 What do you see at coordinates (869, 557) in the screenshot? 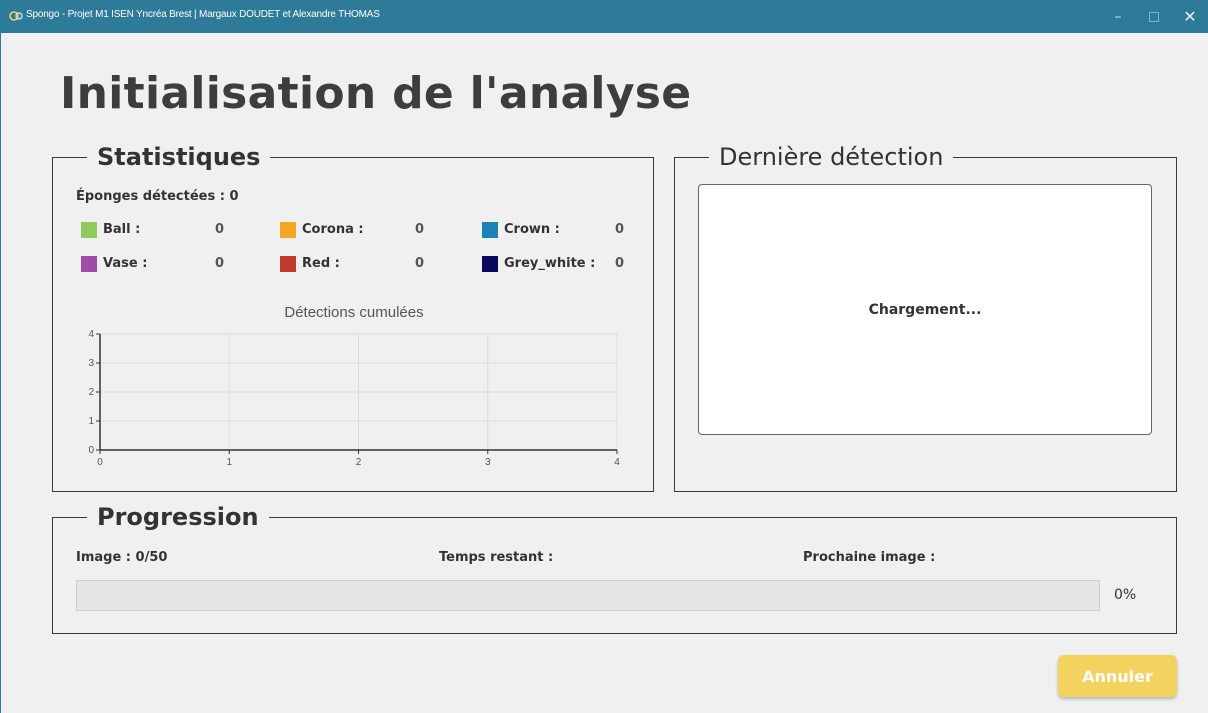
I see `next-image-label: Prochaine image :` at bounding box center [869, 557].